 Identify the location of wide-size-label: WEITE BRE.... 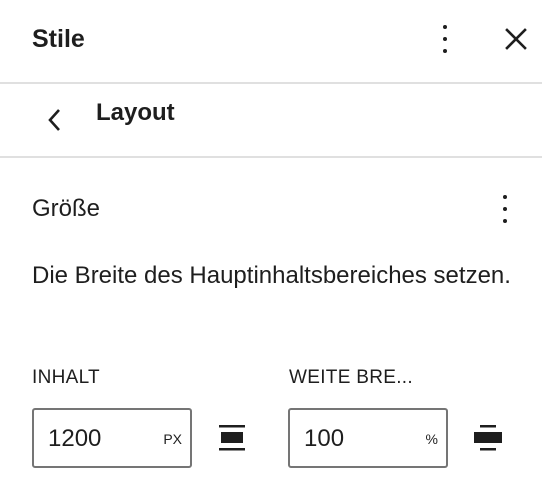
(351, 377).